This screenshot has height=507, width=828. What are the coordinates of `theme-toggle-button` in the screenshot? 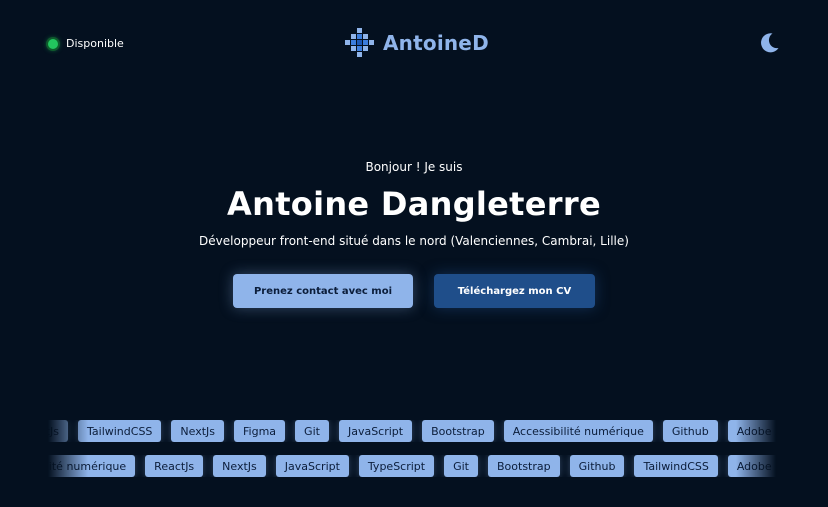 It's located at (769, 43).